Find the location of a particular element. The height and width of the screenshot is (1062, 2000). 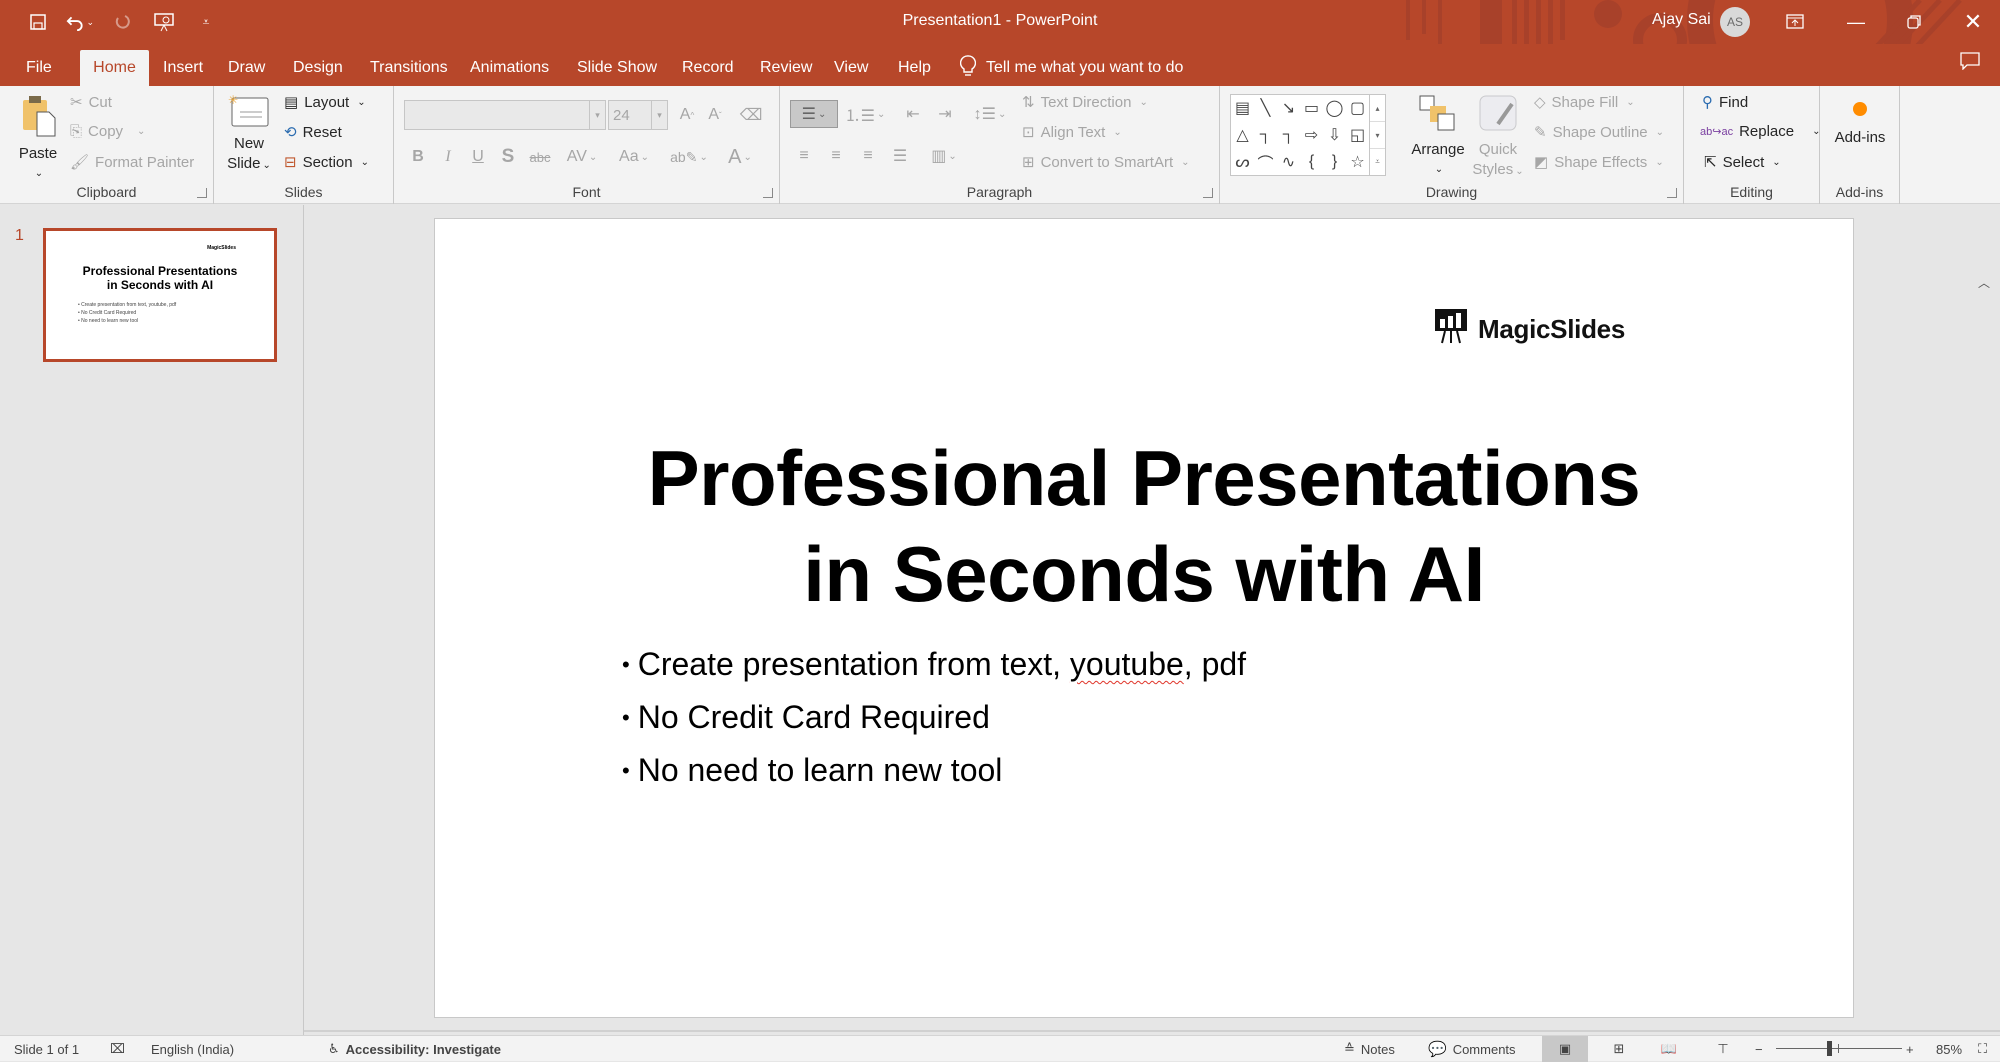

scroll-down-icon: ▾ is located at coordinates (1377, 135).